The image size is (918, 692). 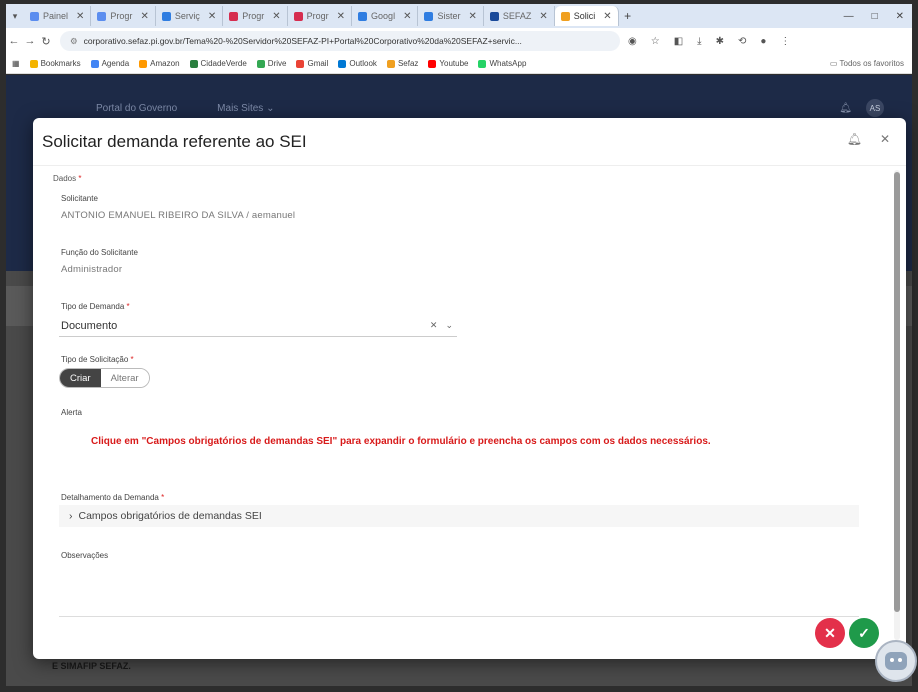 What do you see at coordinates (868, 139) in the screenshot?
I see `modal-header-actions: 🔔︎ ✕` at bounding box center [868, 139].